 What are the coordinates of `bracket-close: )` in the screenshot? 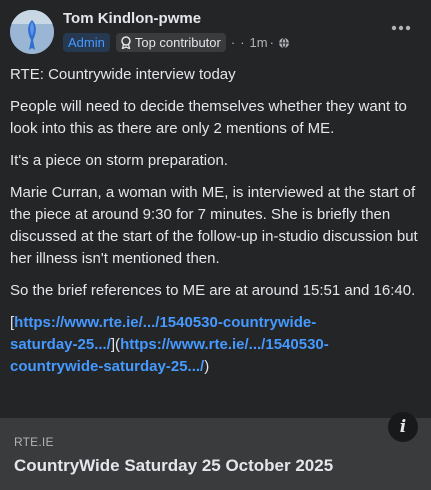 It's located at (207, 366).